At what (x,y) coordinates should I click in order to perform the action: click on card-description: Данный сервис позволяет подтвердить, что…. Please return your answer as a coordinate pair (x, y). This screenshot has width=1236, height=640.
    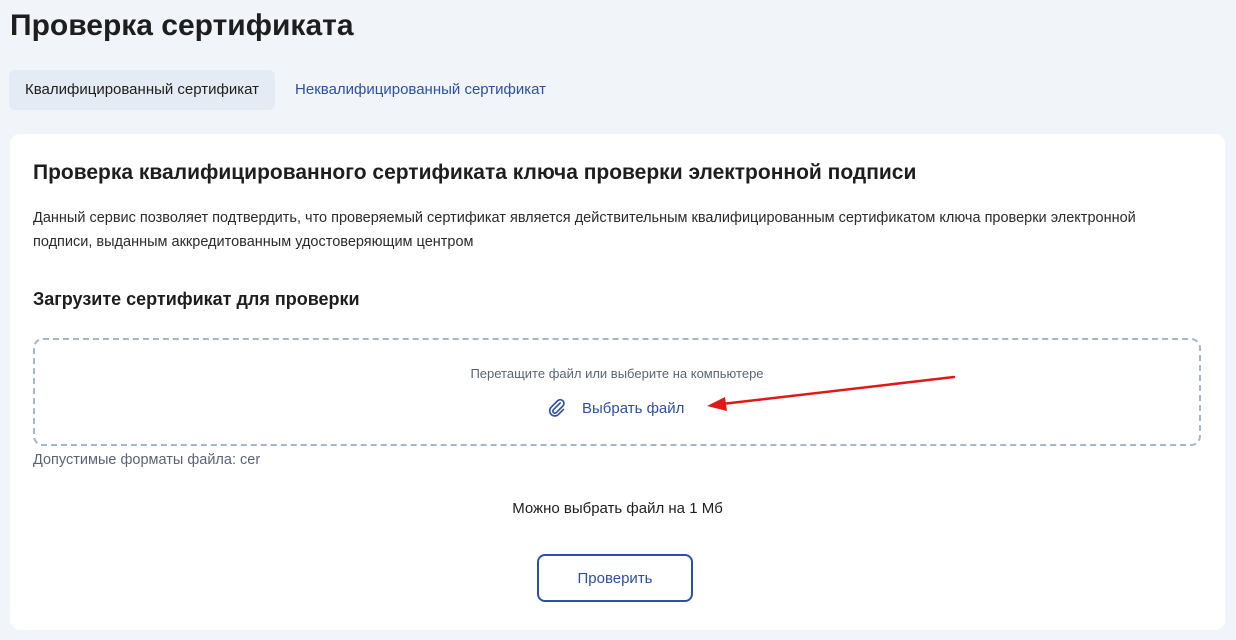
    Looking at the image, I should click on (584, 230).